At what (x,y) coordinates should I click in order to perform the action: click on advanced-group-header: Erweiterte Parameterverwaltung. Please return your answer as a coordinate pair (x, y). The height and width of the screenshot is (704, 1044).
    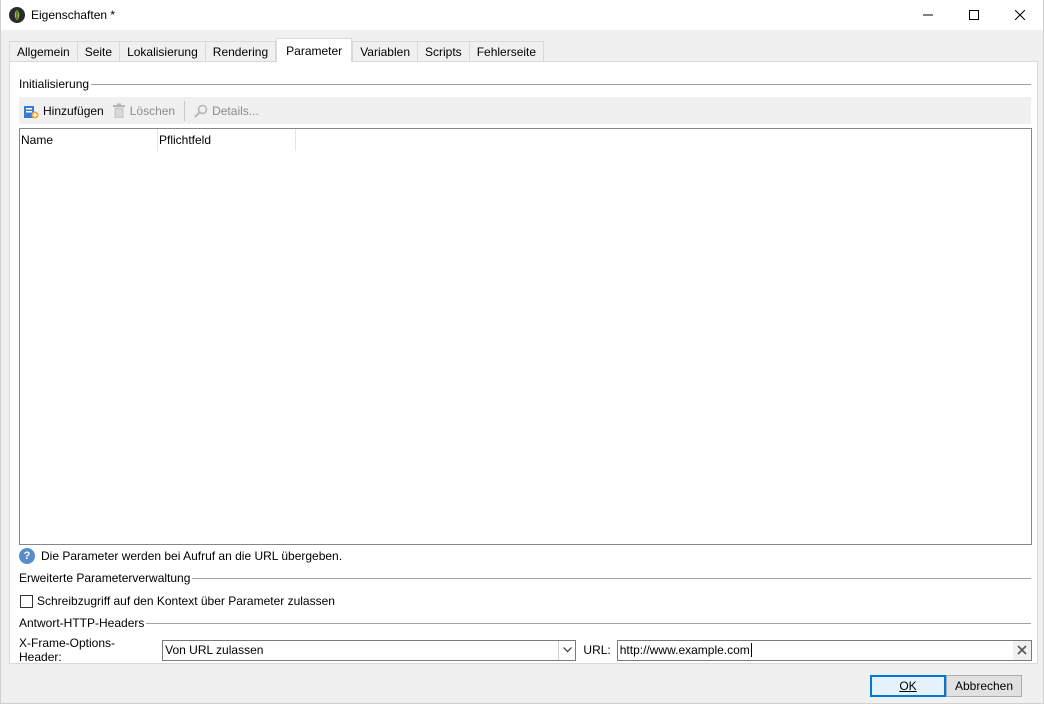
    Looking at the image, I should click on (525, 578).